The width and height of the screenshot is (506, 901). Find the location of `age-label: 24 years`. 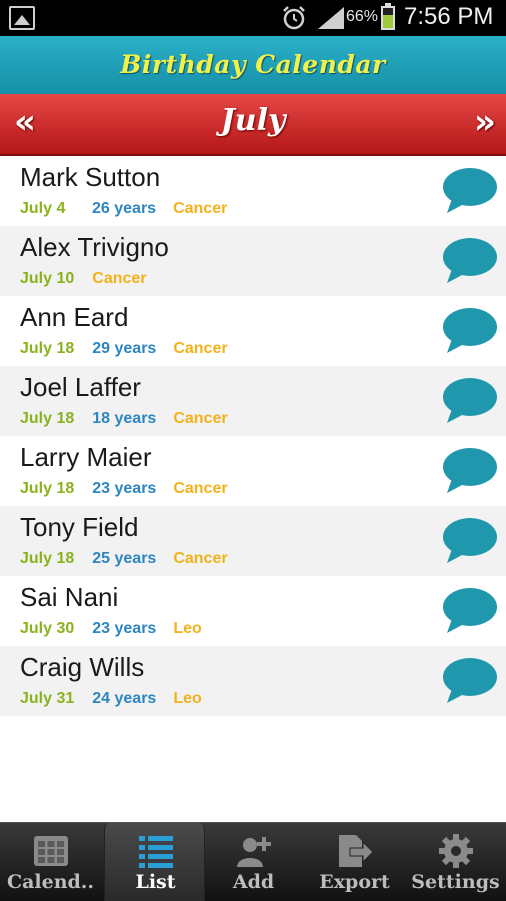

age-label: 24 years is located at coordinates (124, 698).